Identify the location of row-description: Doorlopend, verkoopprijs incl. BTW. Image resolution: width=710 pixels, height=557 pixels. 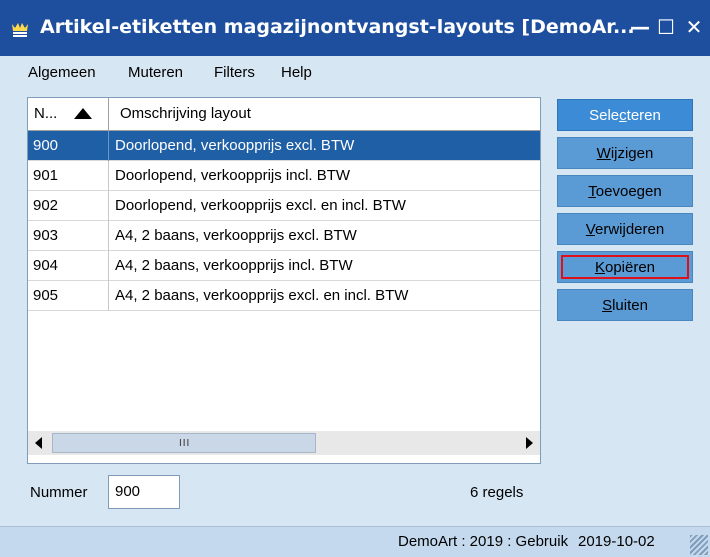
(233, 175).